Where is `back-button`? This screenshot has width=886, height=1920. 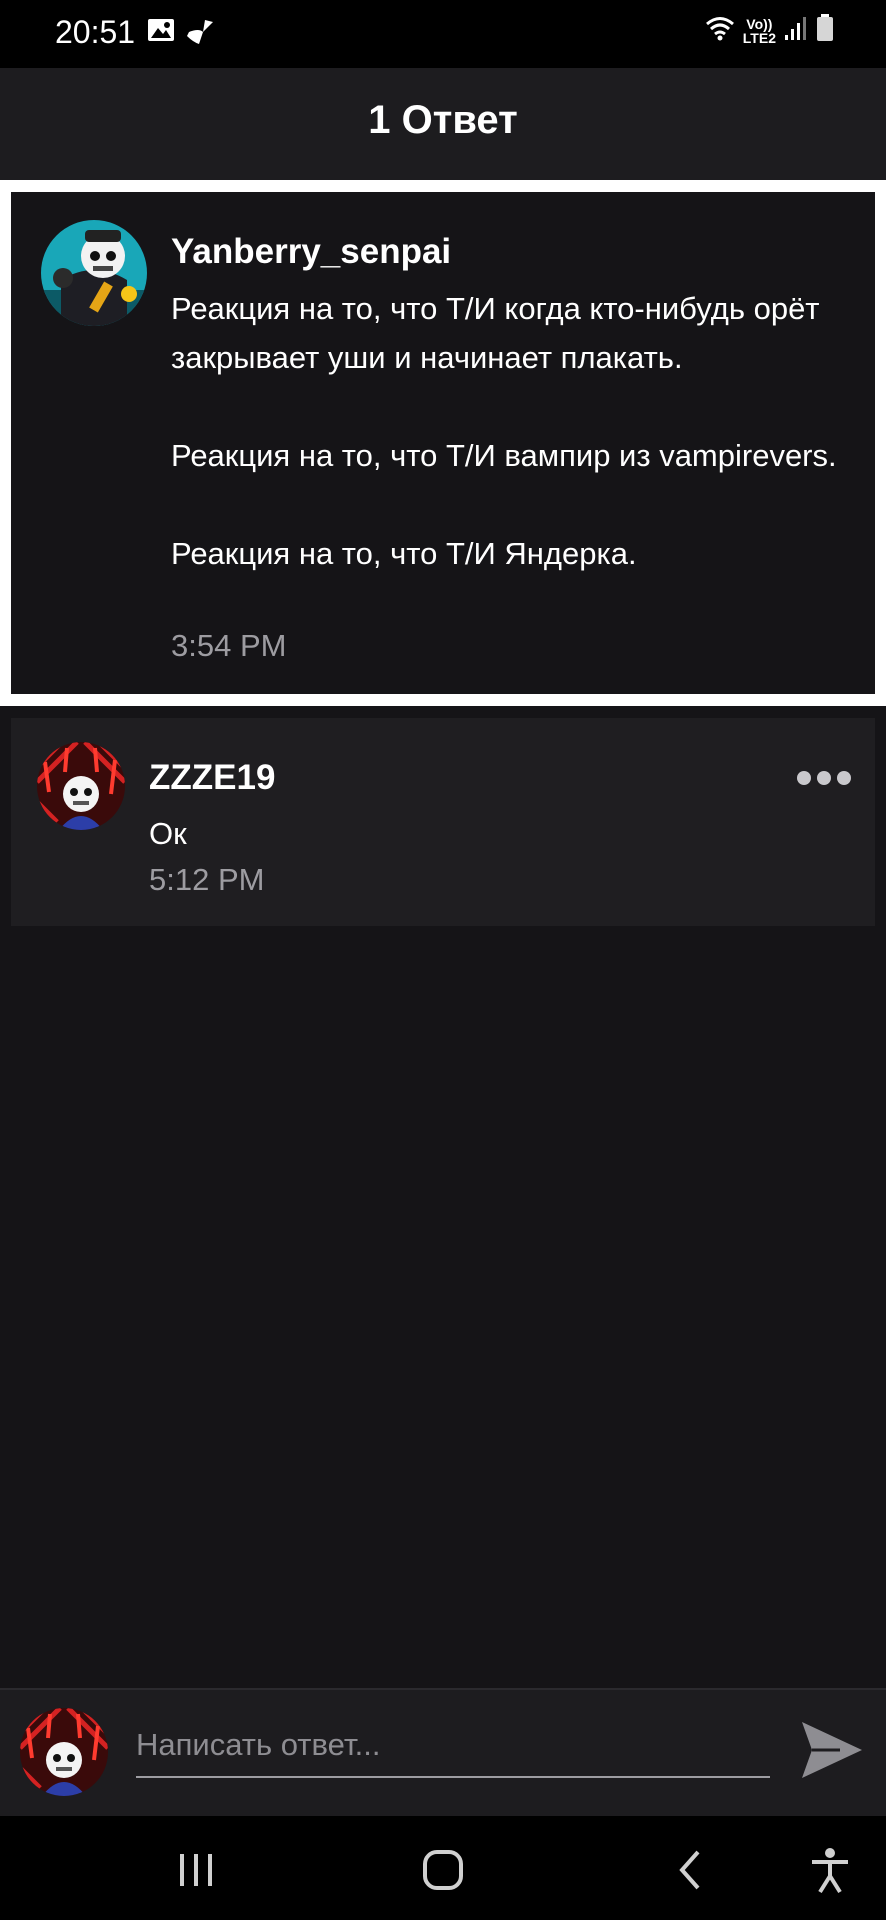
back-button is located at coordinates (692, 1870).